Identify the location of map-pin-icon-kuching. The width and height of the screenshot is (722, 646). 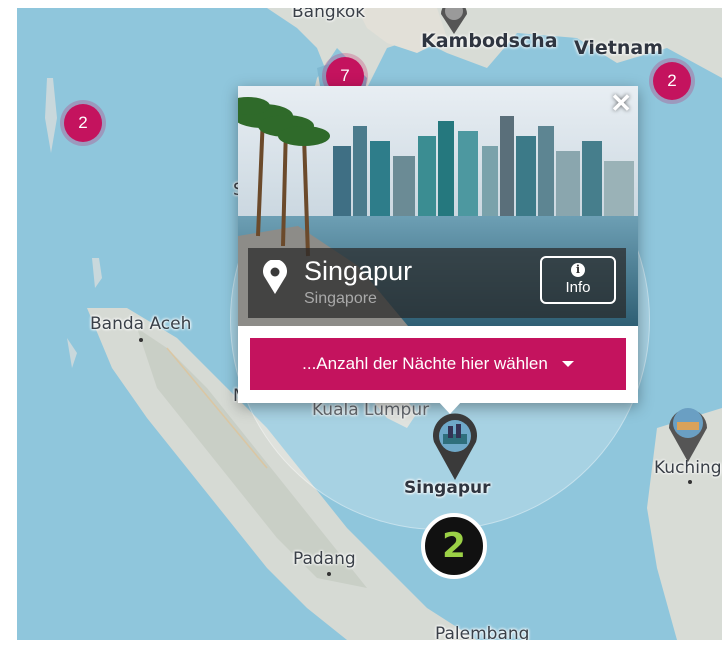
(688, 432).